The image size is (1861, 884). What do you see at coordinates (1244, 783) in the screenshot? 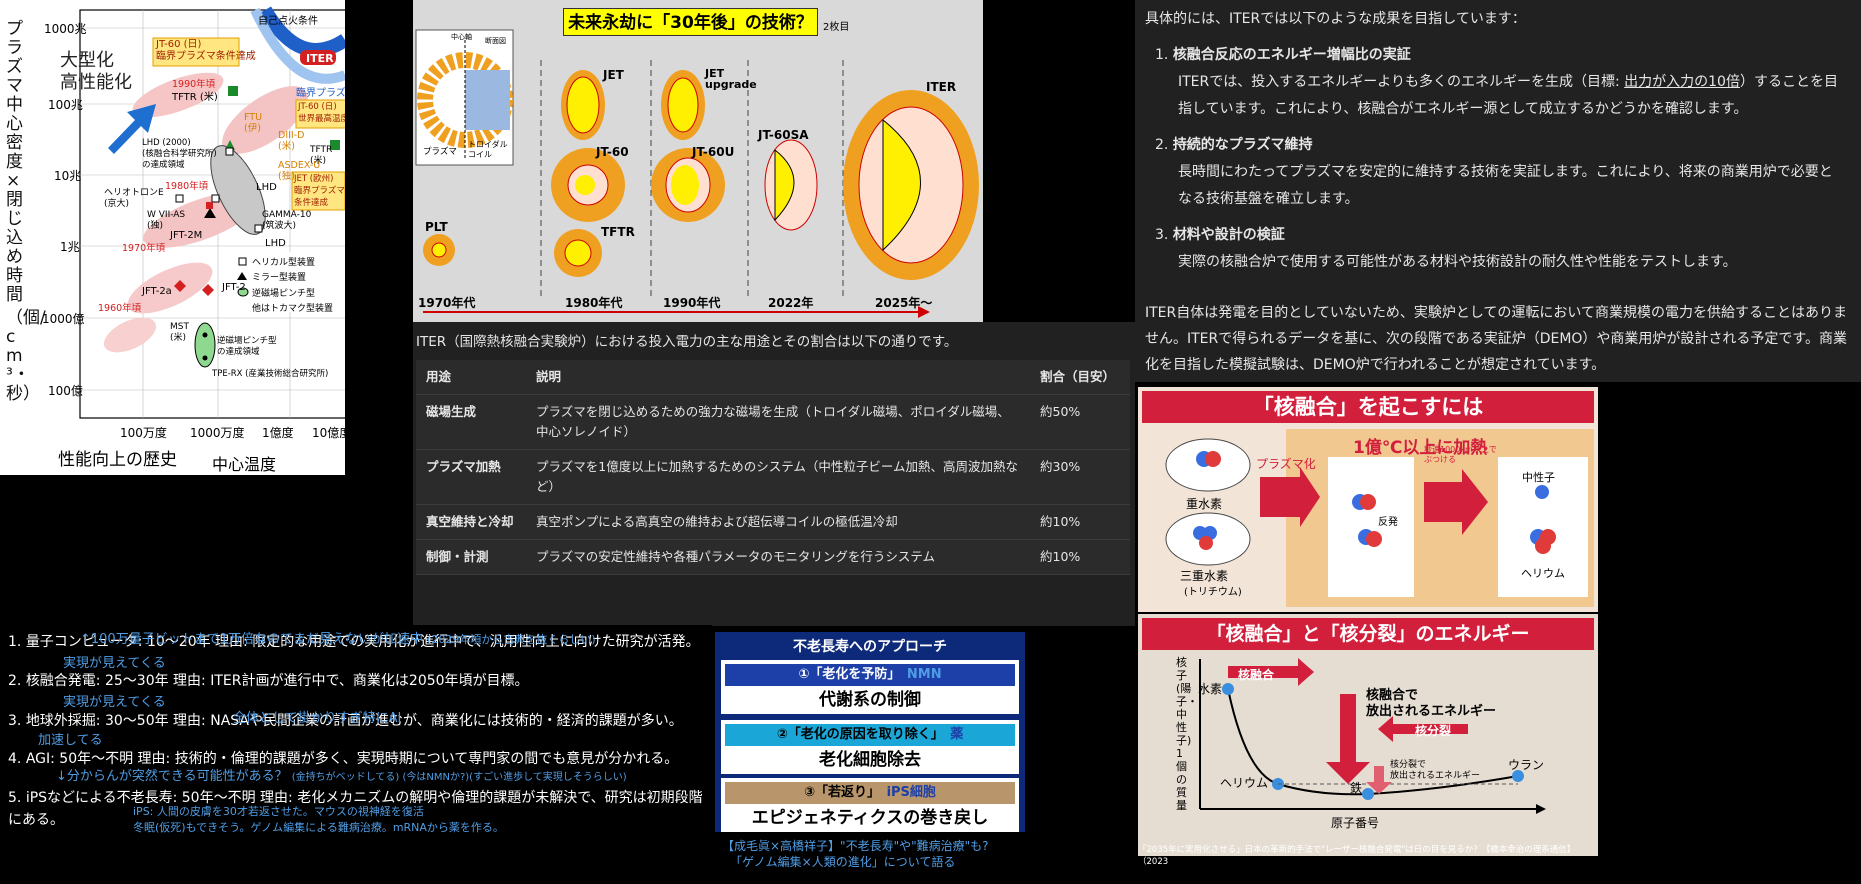
I see `helium-text: ヘリウム` at bounding box center [1244, 783].